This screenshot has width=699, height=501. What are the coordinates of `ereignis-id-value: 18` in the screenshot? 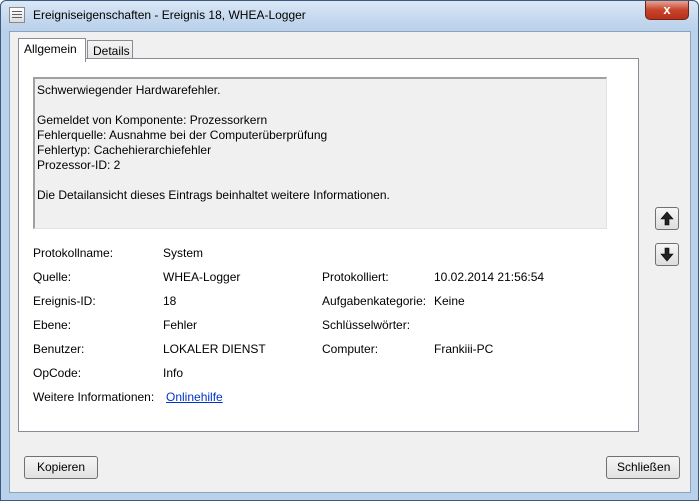 It's located at (170, 301).